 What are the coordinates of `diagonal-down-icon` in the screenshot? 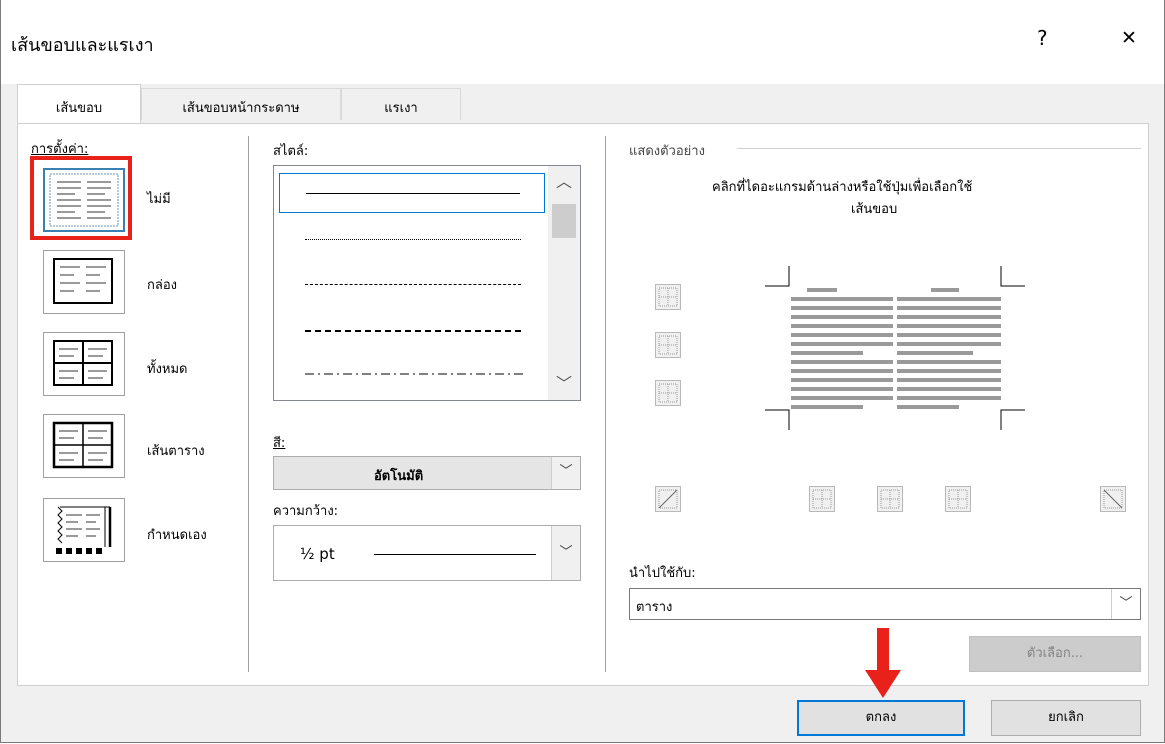 It's located at (1113, 499).